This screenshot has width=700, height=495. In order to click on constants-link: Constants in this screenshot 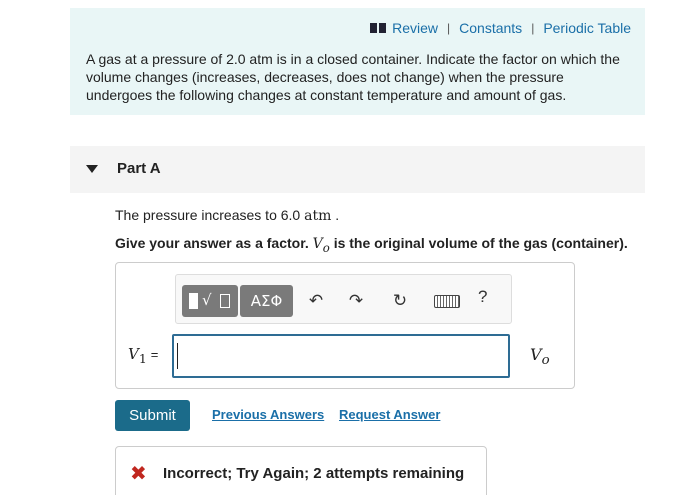, I will do `click(490, 28)`.